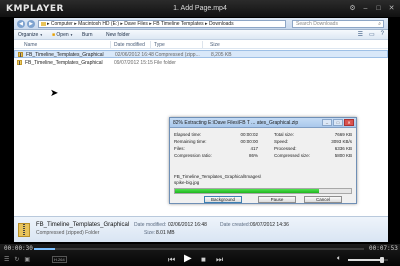  What do you see at coordinates (235, 225) in the screenshot?
I see `date-created-label: Date created:` at bounding box center [235, 225].